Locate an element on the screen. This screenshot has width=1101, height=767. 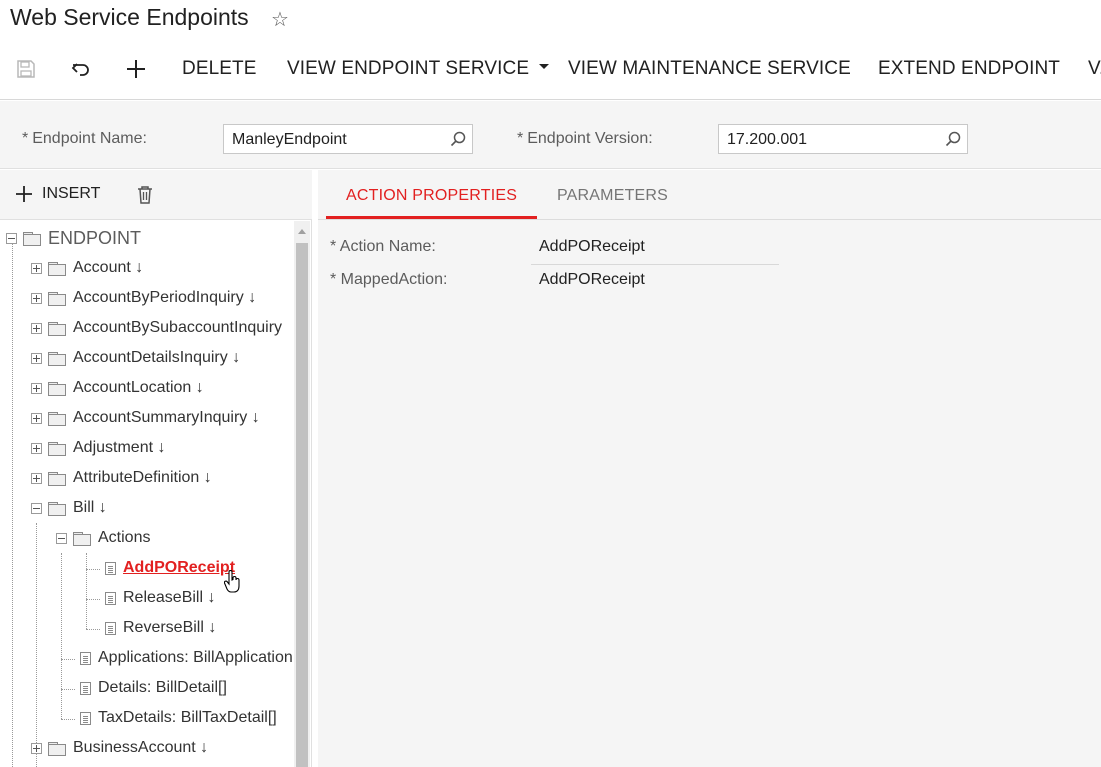
add-icon is located at coordinates (136, 69).